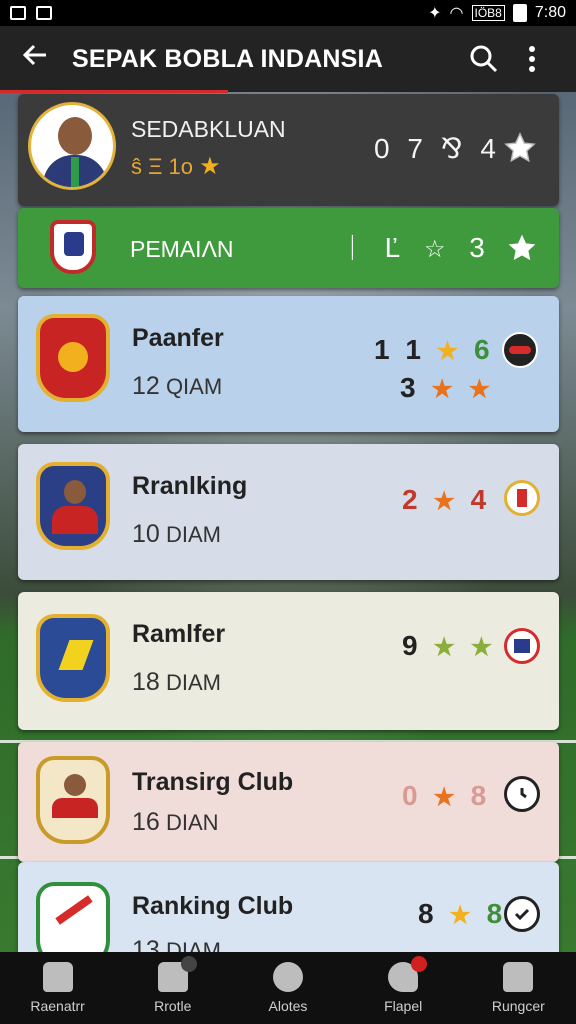  I want to click on green-row-stats: ᛁ Ľ ☆ 3, so click(418, 248).